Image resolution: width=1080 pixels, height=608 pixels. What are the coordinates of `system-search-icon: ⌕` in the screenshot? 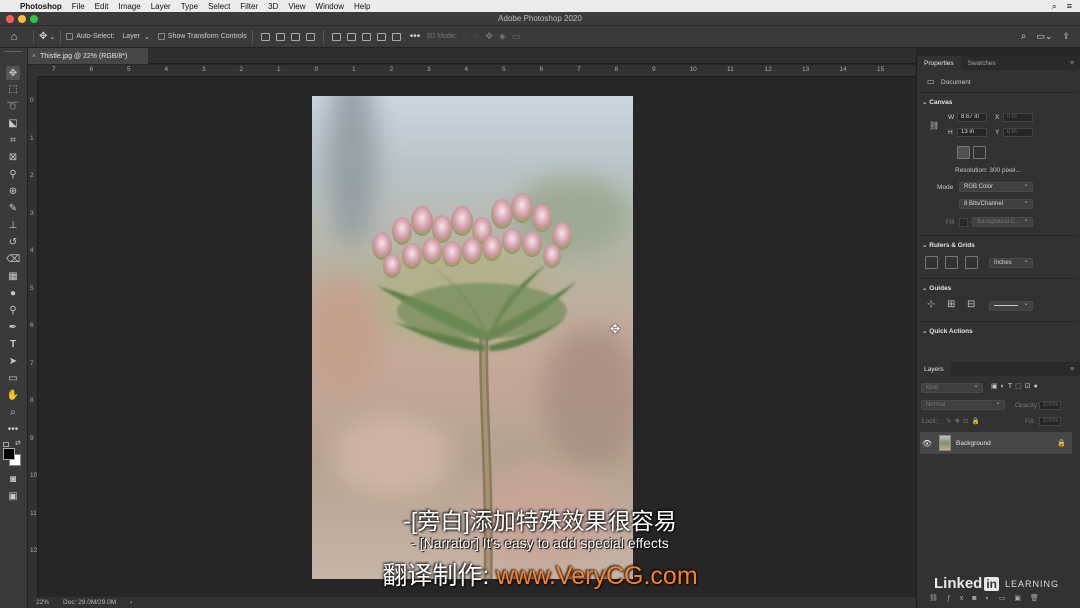 It's located at (1054, 6).